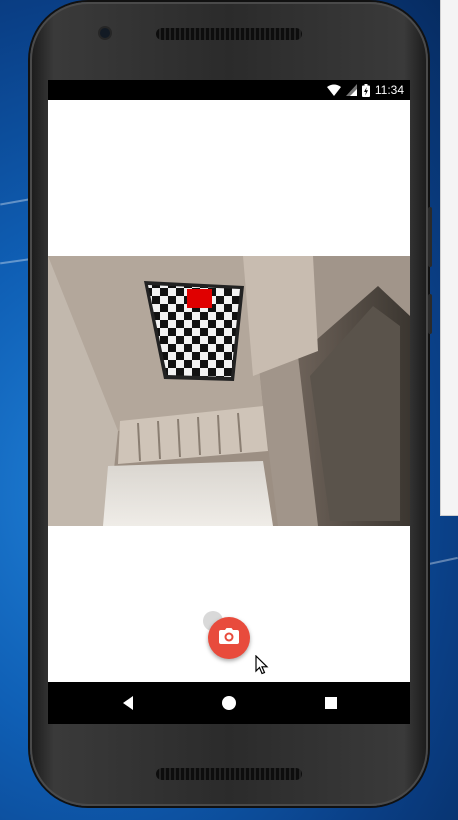 This screenshot has width=458, height=820. I want to click on navigation-bar, so click(229, 703).